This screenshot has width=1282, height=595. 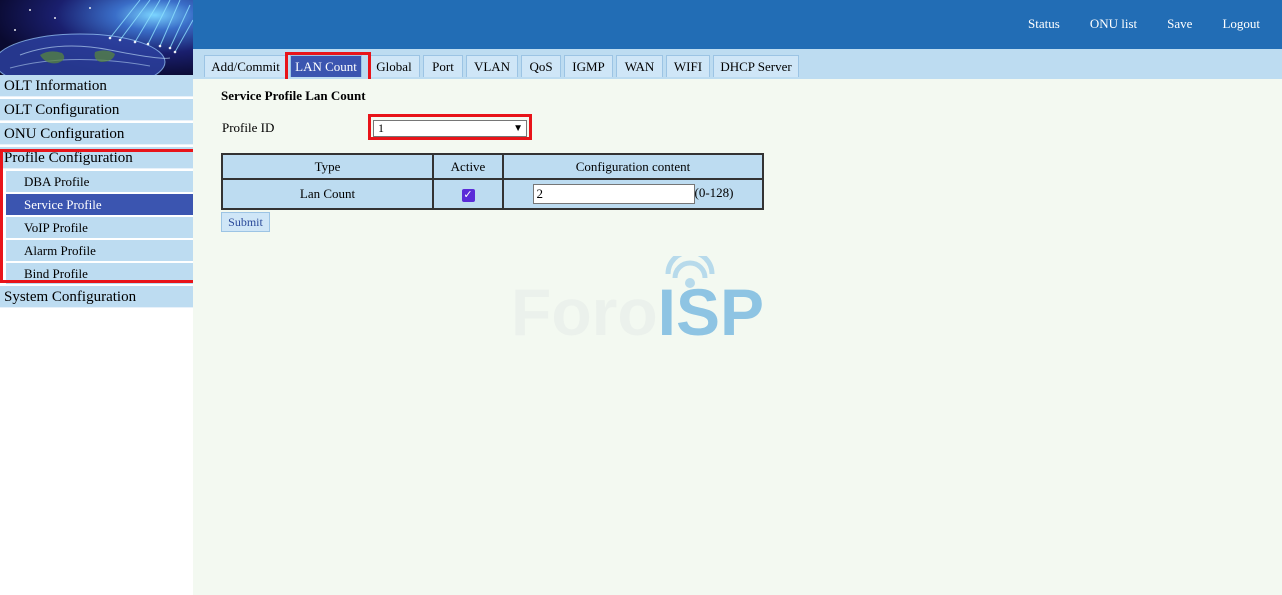 What do you see at coordinates (492, 66) in the screenshot?
I see `tab-vlan: VLAN` at bounding box center [492, 66].